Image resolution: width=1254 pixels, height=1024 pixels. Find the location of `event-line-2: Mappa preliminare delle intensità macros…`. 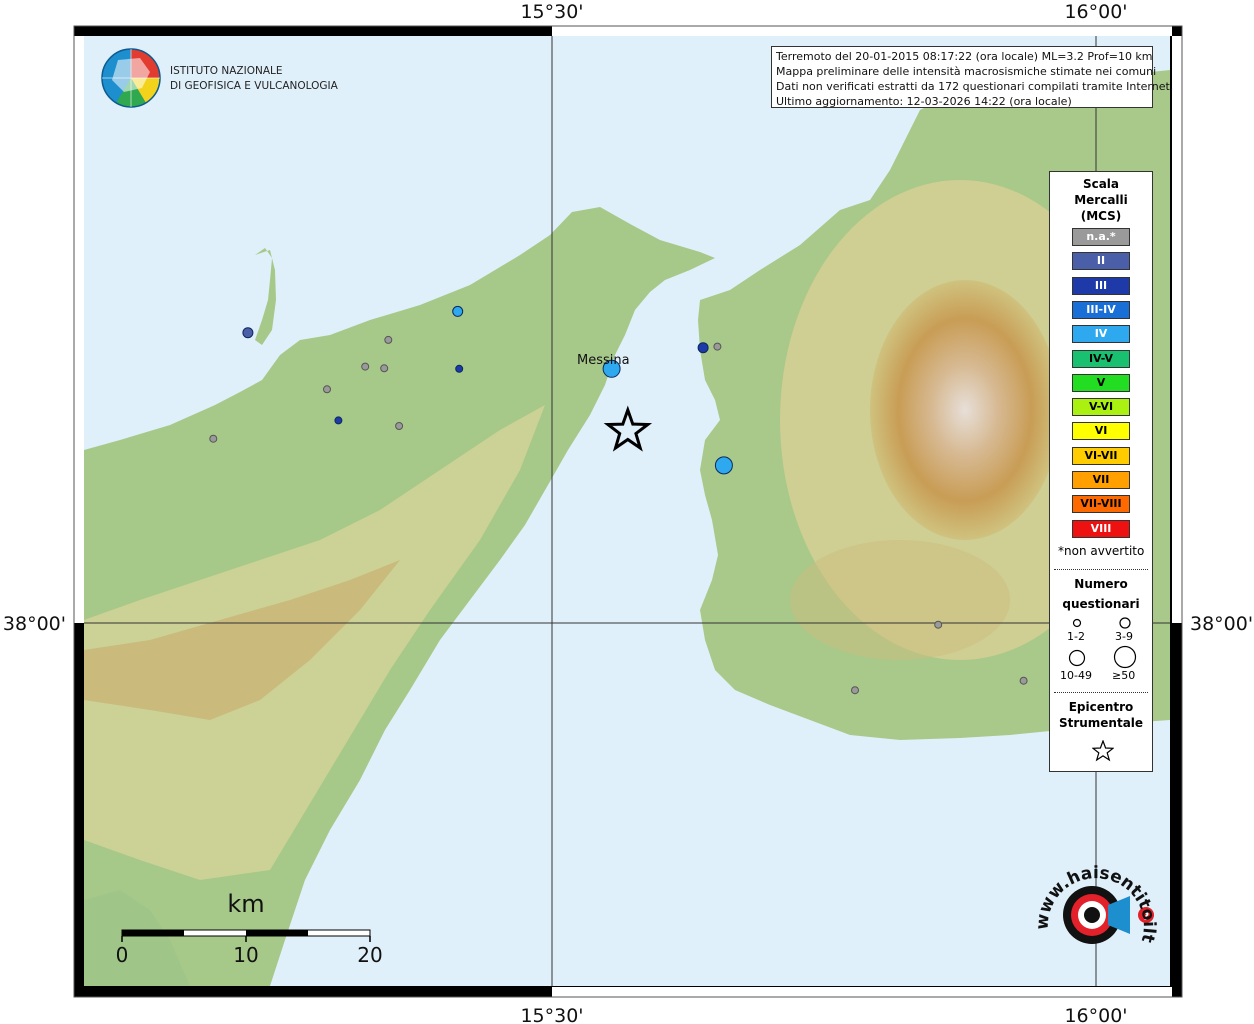

event-line-2: Mappa preliminare delle intensità macros… is located at coordinates (966, 71).